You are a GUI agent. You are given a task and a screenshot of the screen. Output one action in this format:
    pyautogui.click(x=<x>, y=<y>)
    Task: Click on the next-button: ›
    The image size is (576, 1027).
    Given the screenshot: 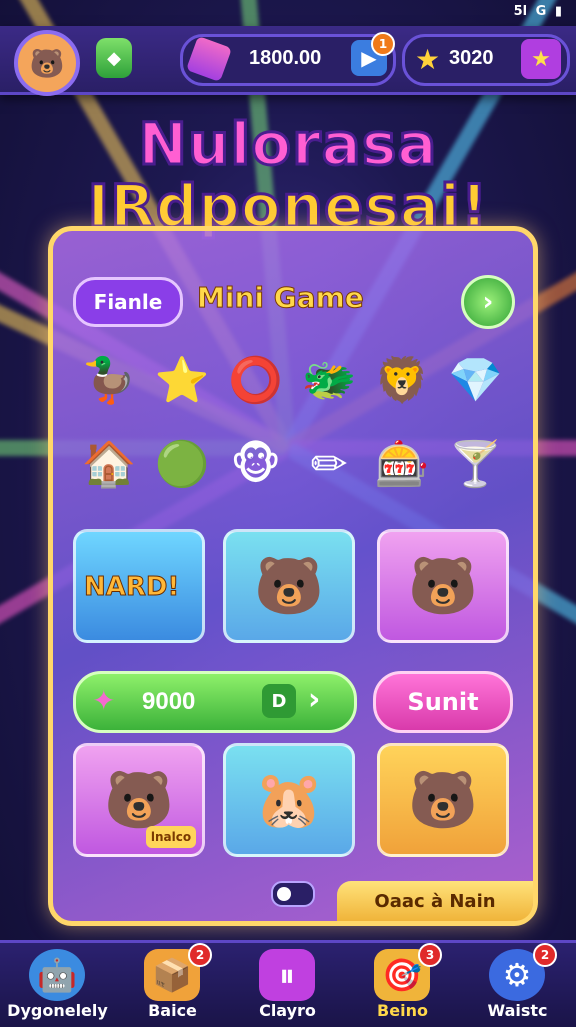 What is the action you would take?
    pyautogui.click(x=488, y=302)
    